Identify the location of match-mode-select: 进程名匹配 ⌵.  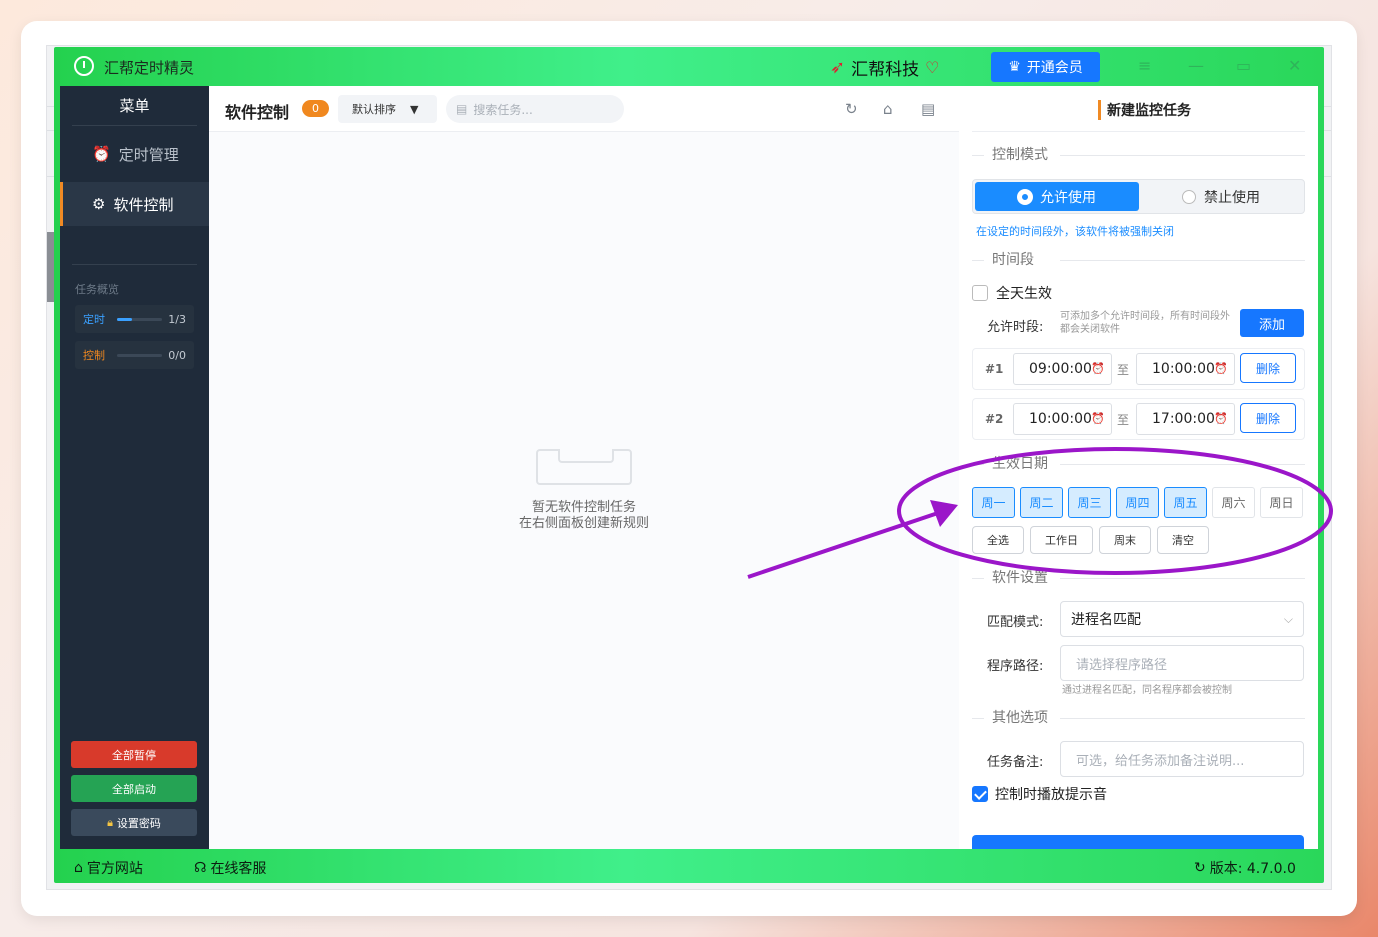
(1182, 619).